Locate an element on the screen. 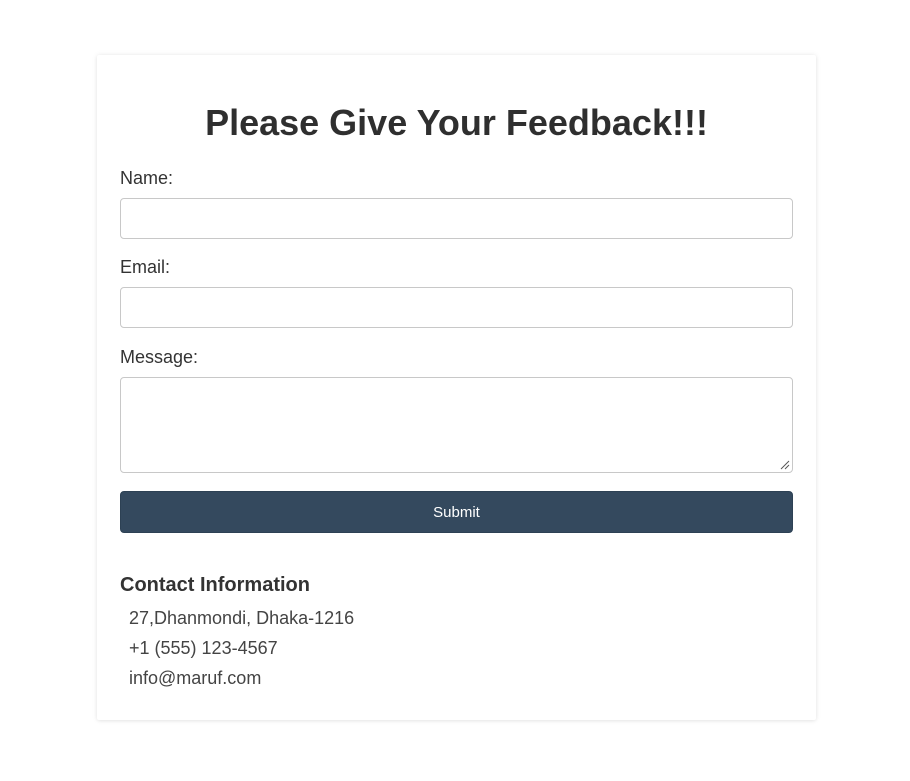 This screenshot has width=910, height=781. submit-button: Submit is located at coordinates (456, 512).